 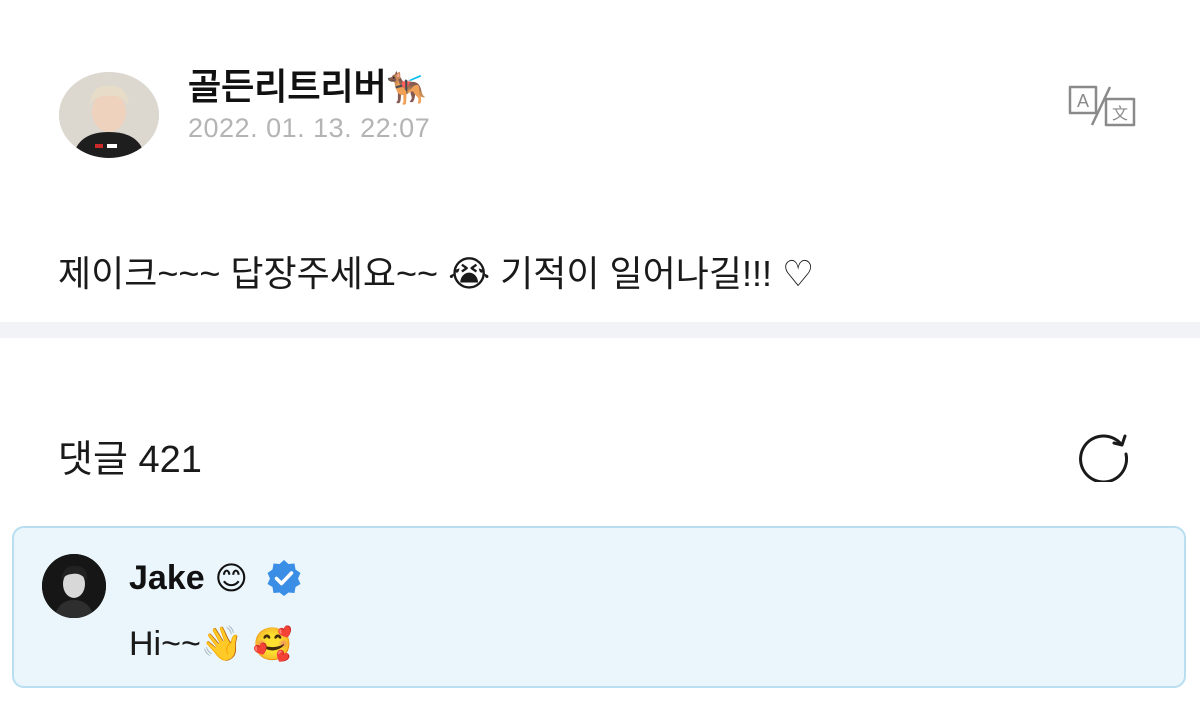 What do you see at coordinates (93, 460) in the screenshot?
I see `comments-label: 댓글` at bounding box center [93, 460].